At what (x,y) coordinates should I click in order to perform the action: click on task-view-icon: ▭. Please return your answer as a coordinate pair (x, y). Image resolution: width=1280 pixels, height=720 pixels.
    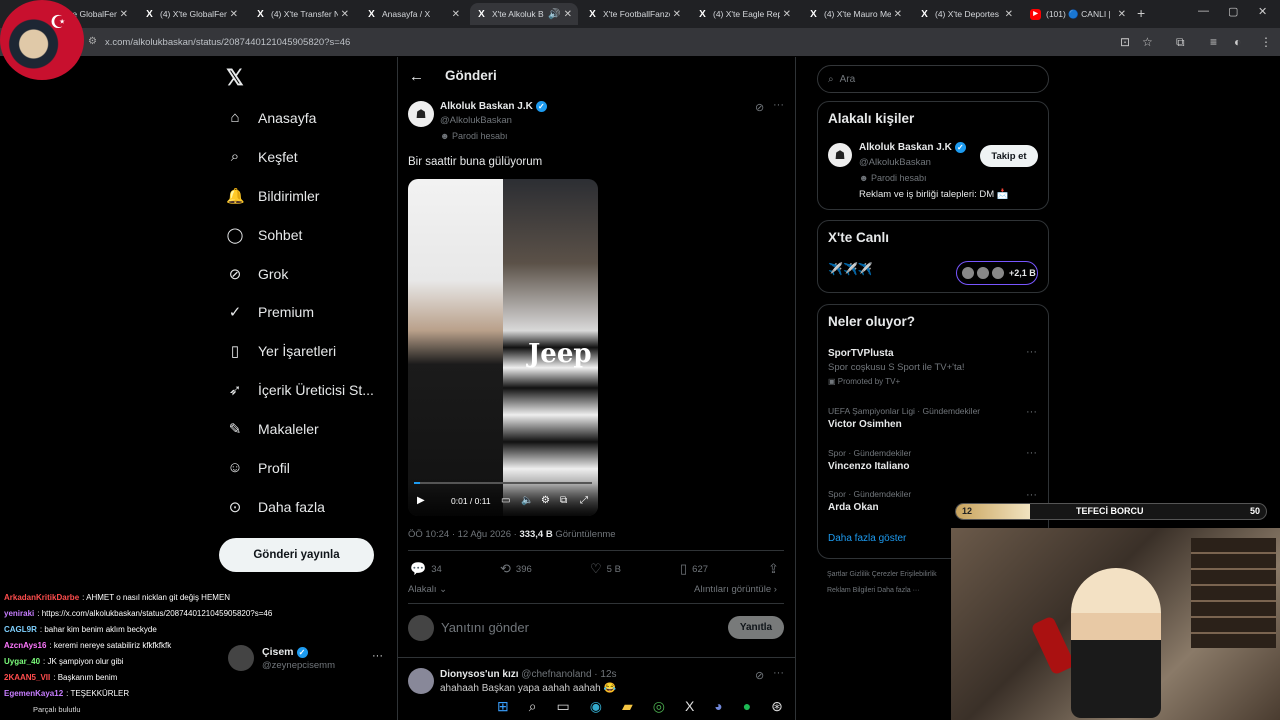
    Looking at the image, I should click on (563, 706).